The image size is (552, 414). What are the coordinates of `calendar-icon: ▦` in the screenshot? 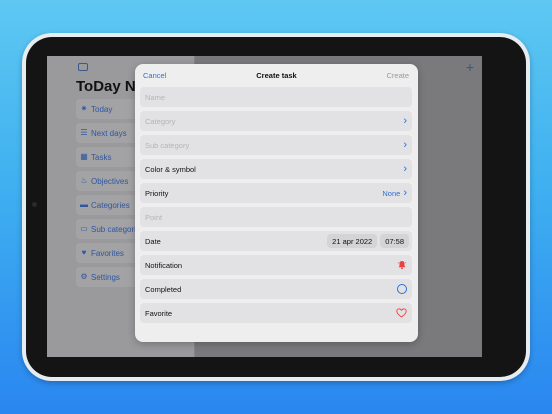 It's located at (84, 156).